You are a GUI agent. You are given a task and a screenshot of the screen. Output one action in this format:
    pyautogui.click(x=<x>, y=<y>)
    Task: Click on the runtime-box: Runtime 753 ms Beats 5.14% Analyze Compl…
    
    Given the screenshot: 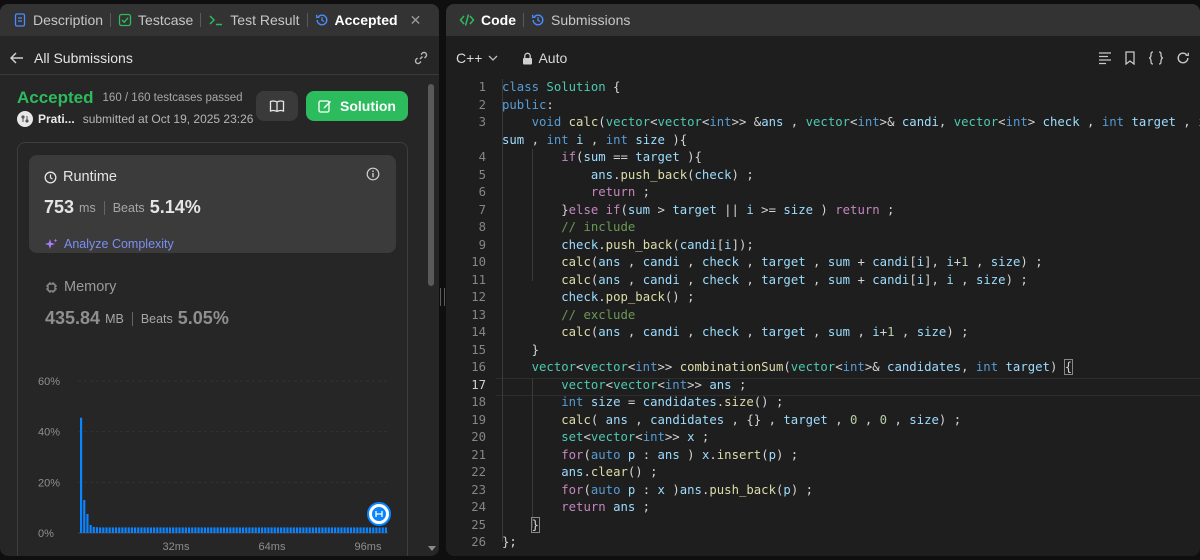 What is the action you would take?
    pyautogui.click(x=212, y=204)
    